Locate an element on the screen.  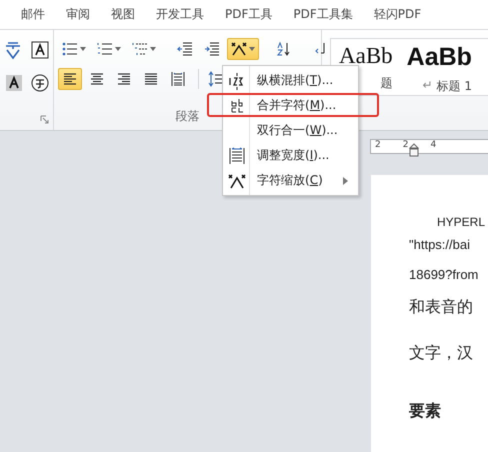
ruler: 2 2 4 is located at coordinates (429, 146).